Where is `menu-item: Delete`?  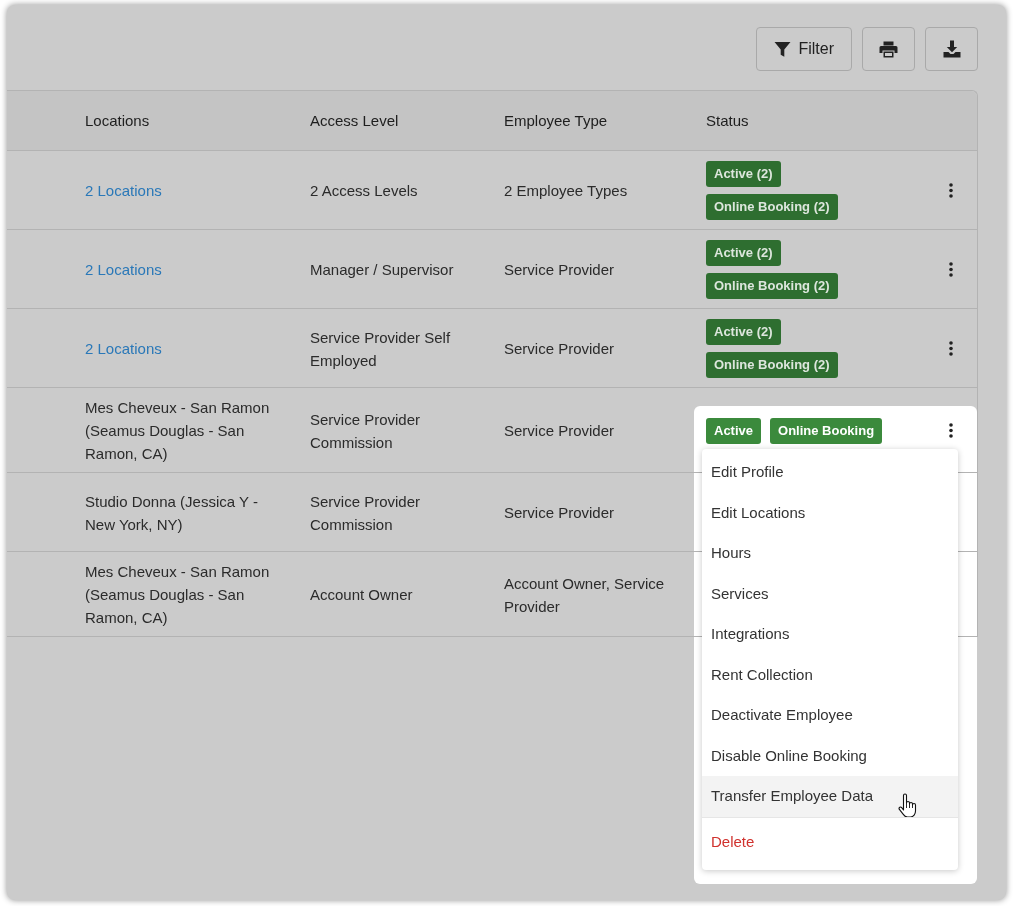 menu-item: Delete is located at coordinates (830, 841).